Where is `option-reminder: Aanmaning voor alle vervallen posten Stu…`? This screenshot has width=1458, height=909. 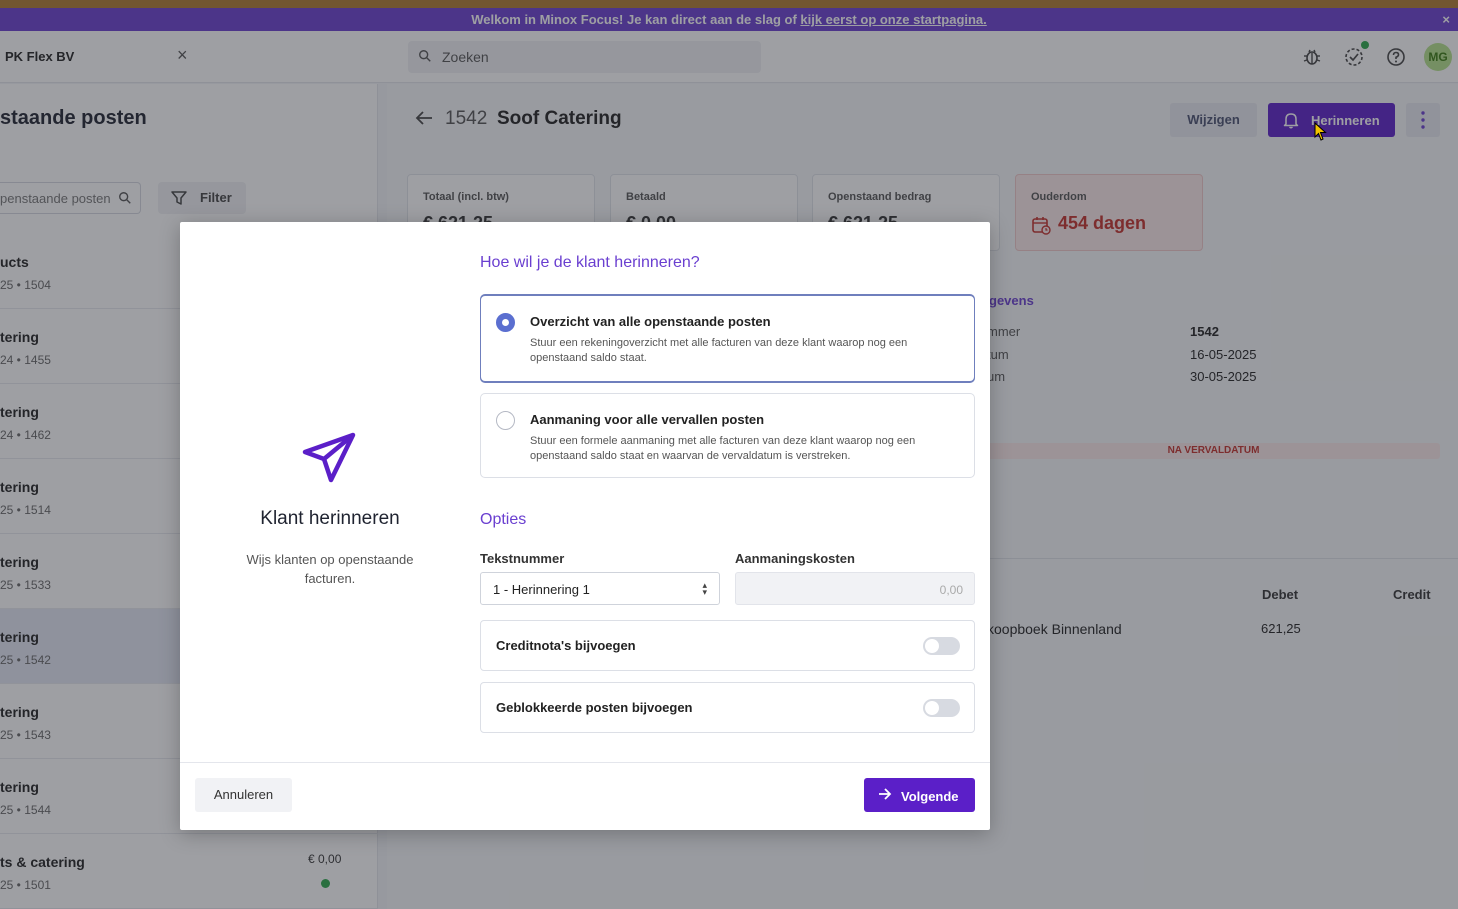
option-reminder: Aanmaning voor alle vervallen posten Stu… is located at coordinates (727, 435).